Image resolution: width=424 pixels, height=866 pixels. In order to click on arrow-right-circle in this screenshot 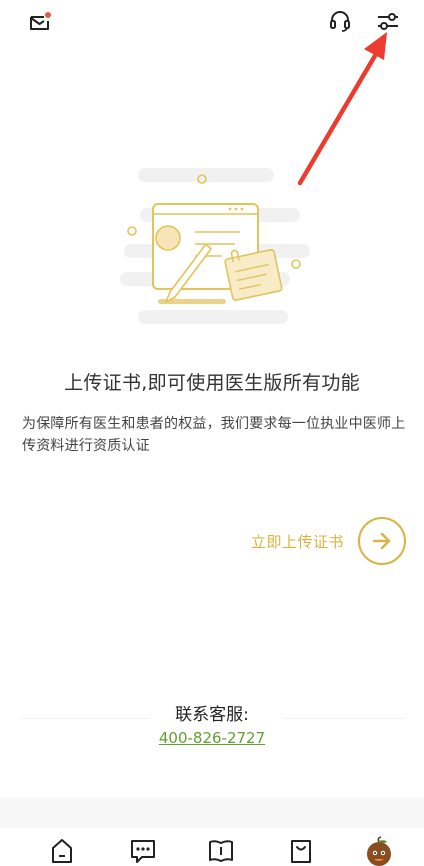, I will do `click(382, 541)`.